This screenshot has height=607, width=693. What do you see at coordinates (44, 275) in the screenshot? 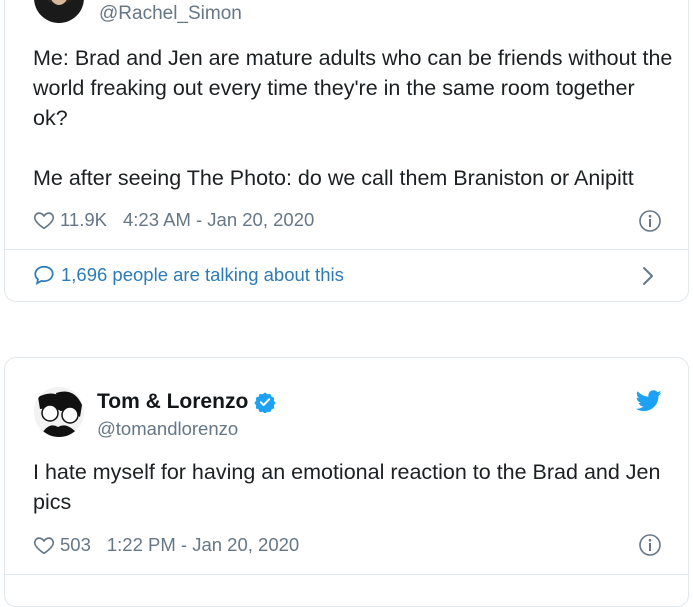
I see `speech-bubble-icon` at bounding box center [44, 275].